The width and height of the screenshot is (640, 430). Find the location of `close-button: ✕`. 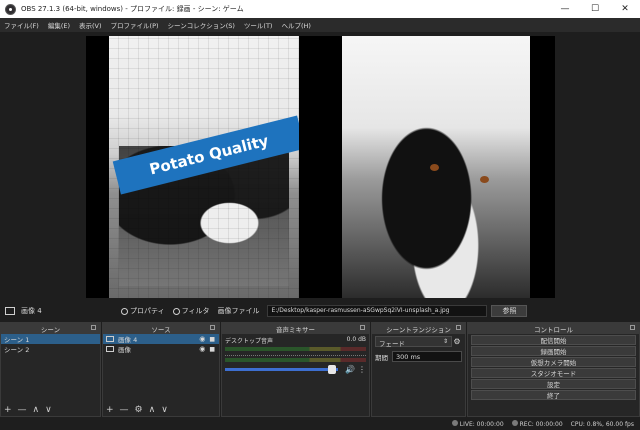

close-button: ✕ is located at coordinates (625, 9).